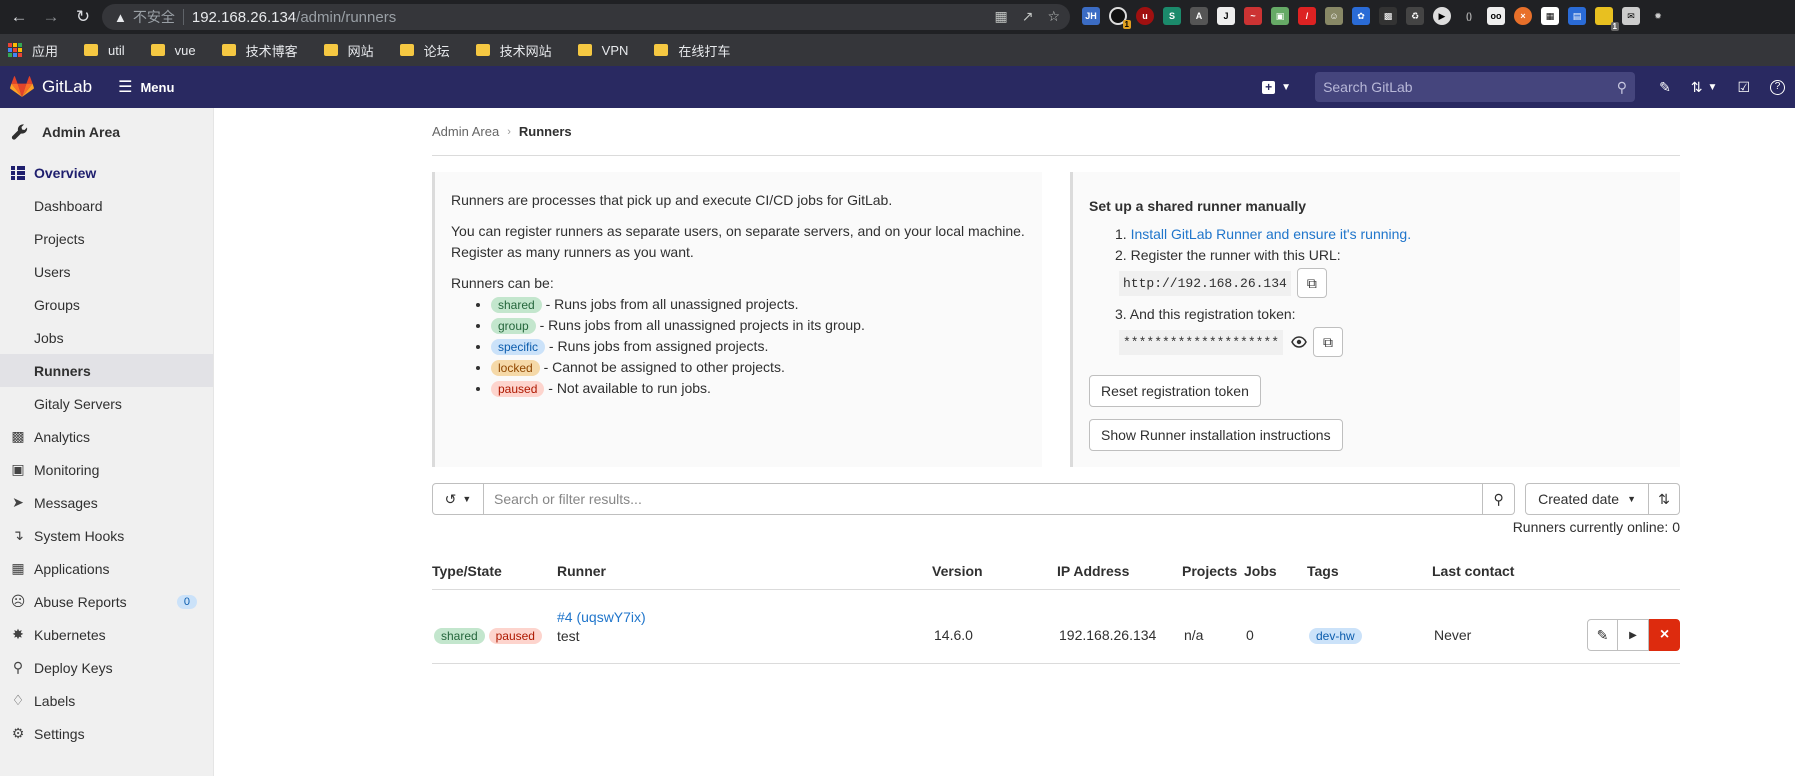  Describe the element at coordinates (516, 305) in the screenshot. I see `shared-badge: shared` at that location.